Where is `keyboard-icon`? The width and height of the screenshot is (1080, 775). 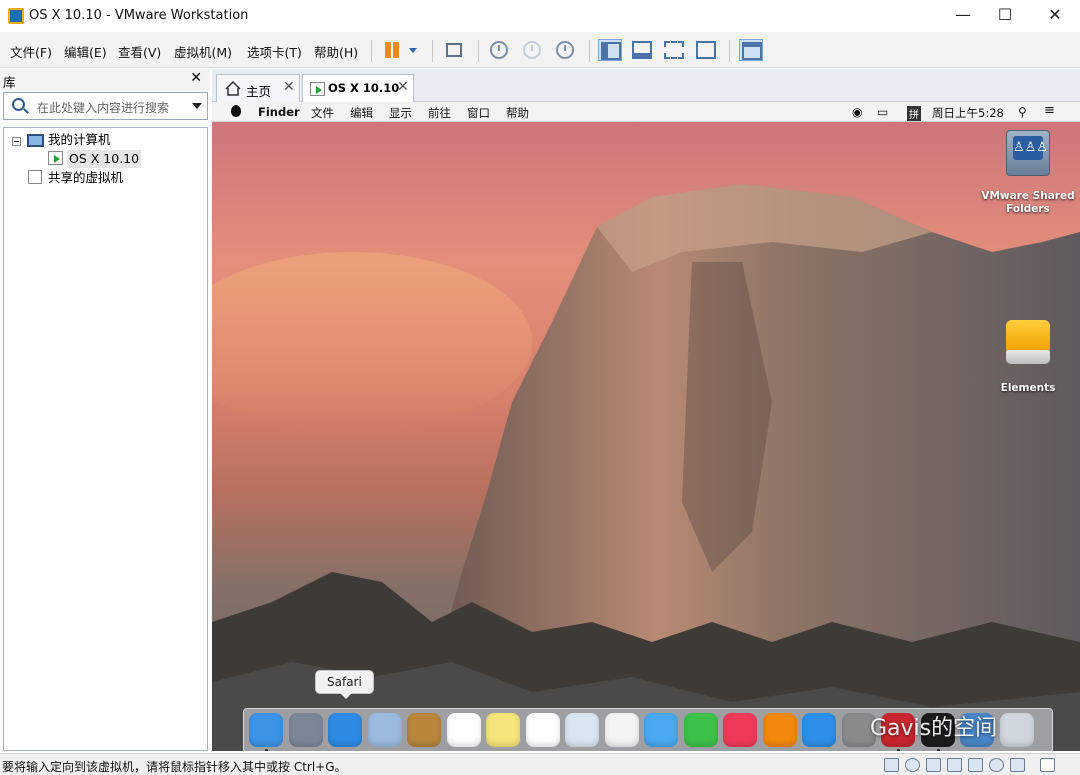
keyboard-icon is located at coordinates (454, 50).